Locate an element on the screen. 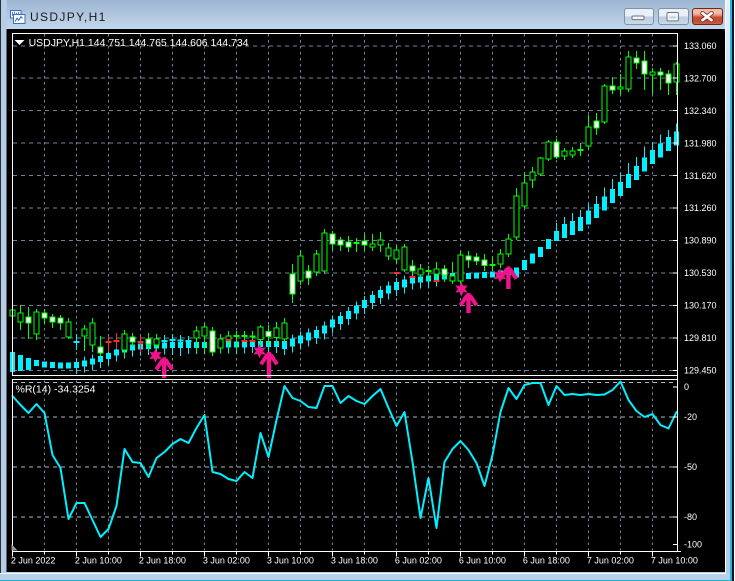 The image size is (735, 581). svg-text: 7 Jun 02:00 is located at coordinates (610, 561).